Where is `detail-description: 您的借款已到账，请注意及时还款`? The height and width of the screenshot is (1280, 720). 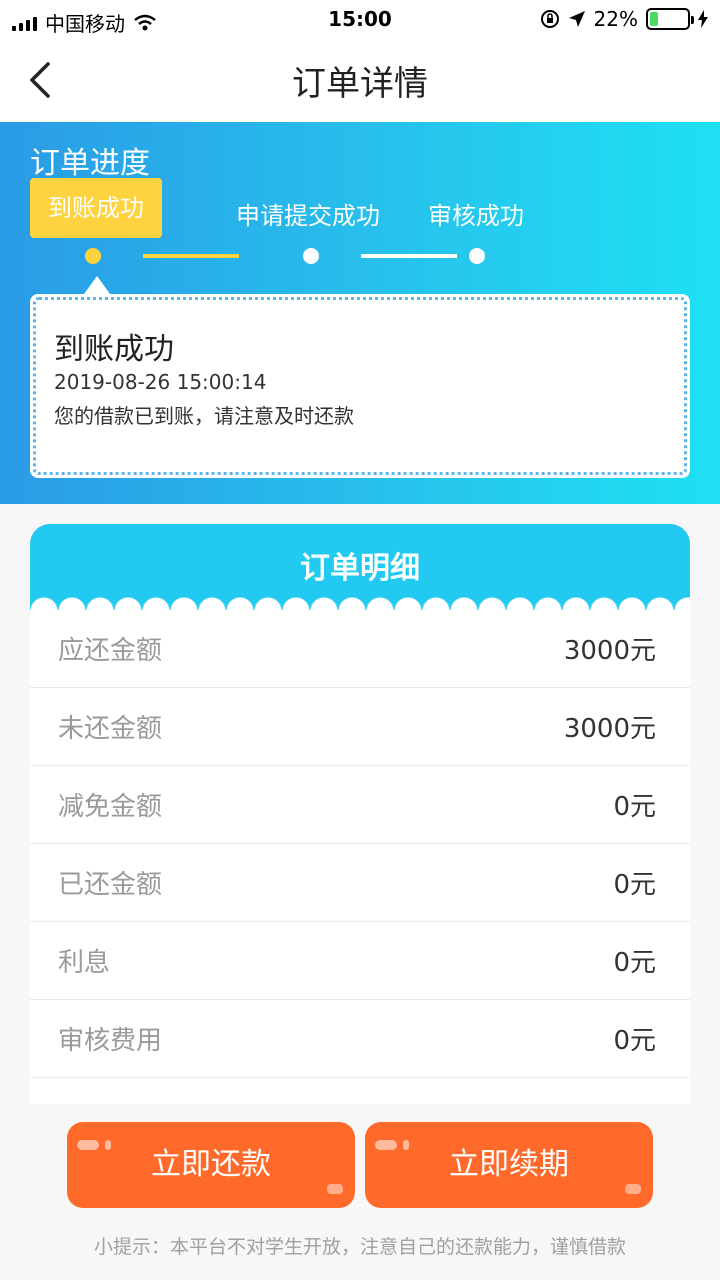 detail-description: 您的借款已到账，请注意及时还款 is located at coordinates (204, 416).